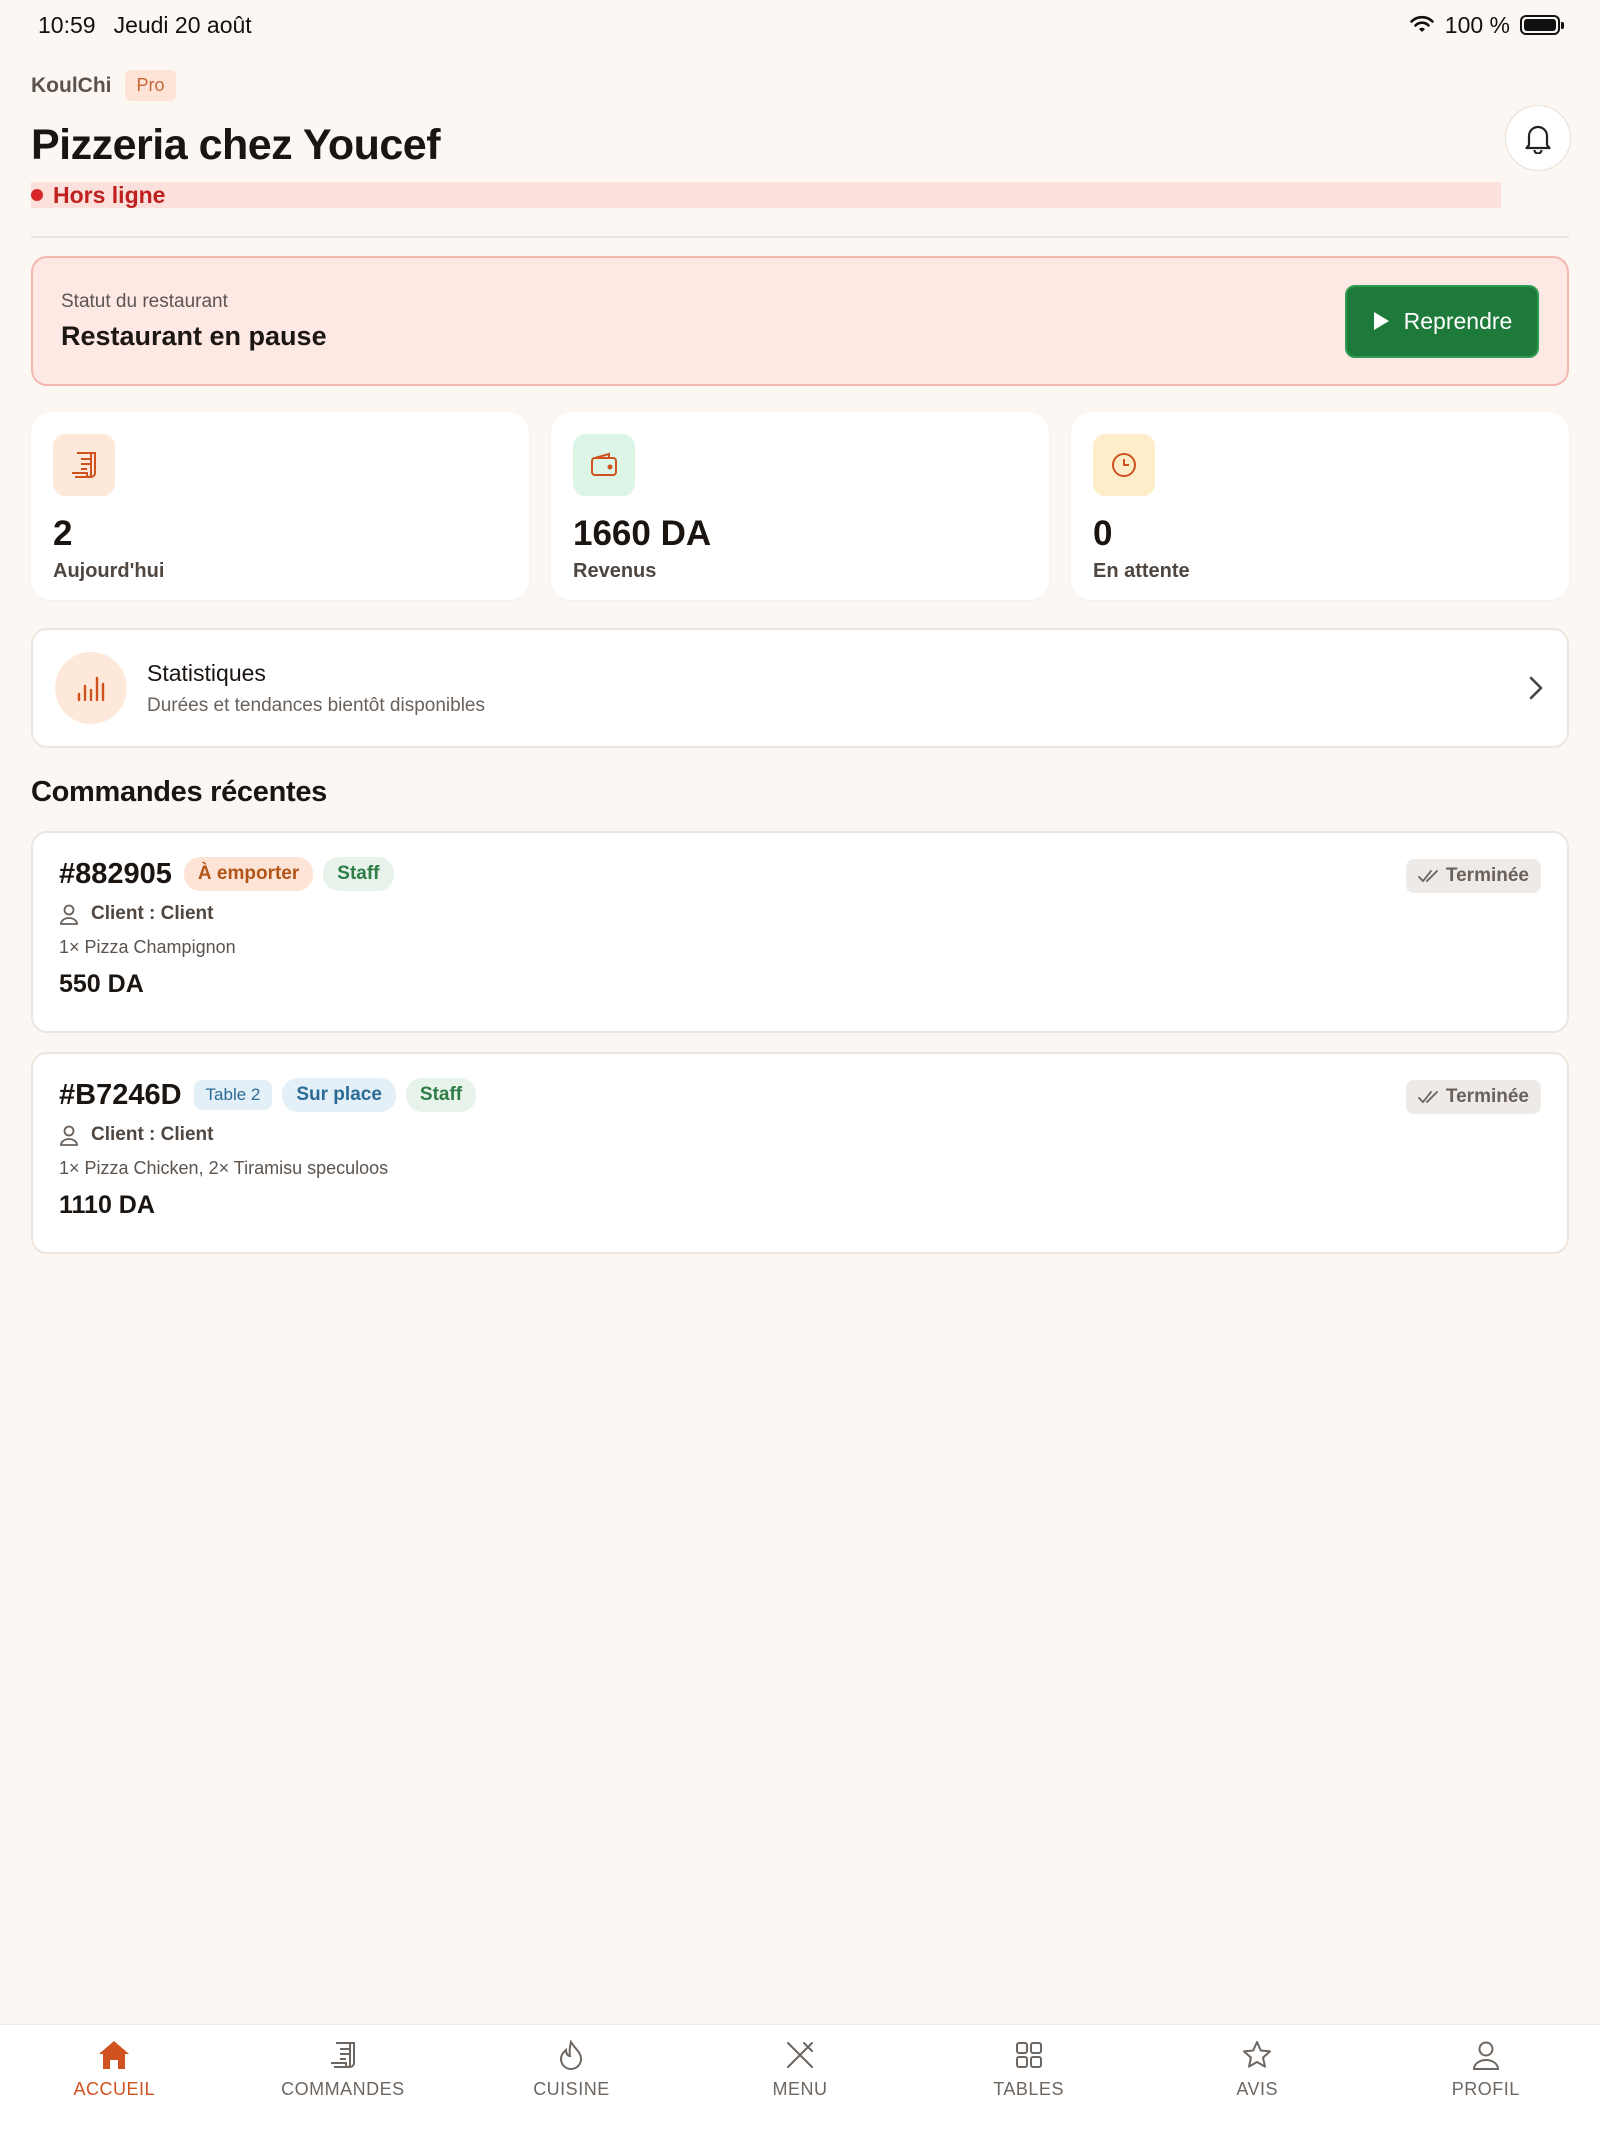  I want to click on status-time: 10:59, so click(67, 24).